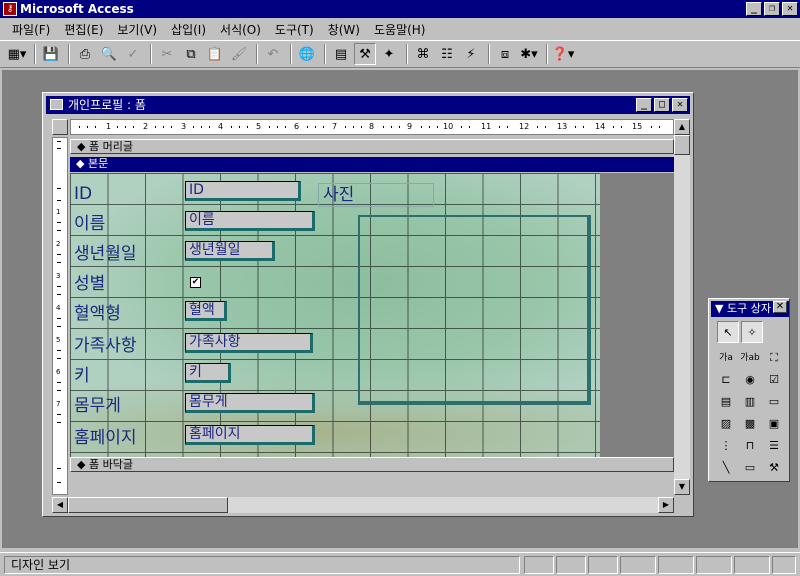 The height and width of the screenshot is (576, 800). What do you see at coordinates (772, 9) in the screenshot?
I see `restore-button: ❐` at bounding box center [772, 9].